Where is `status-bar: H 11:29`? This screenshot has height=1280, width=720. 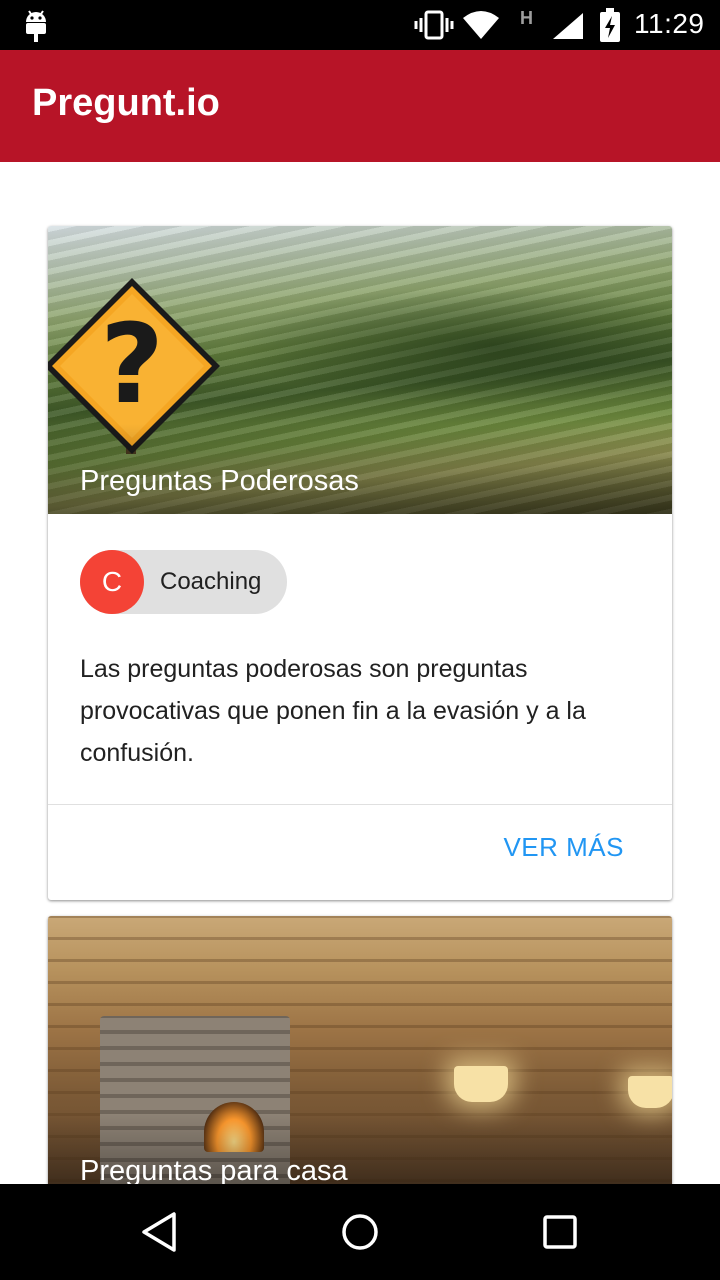
status-bar: H 11:29 is located at coordinates (360, 25).